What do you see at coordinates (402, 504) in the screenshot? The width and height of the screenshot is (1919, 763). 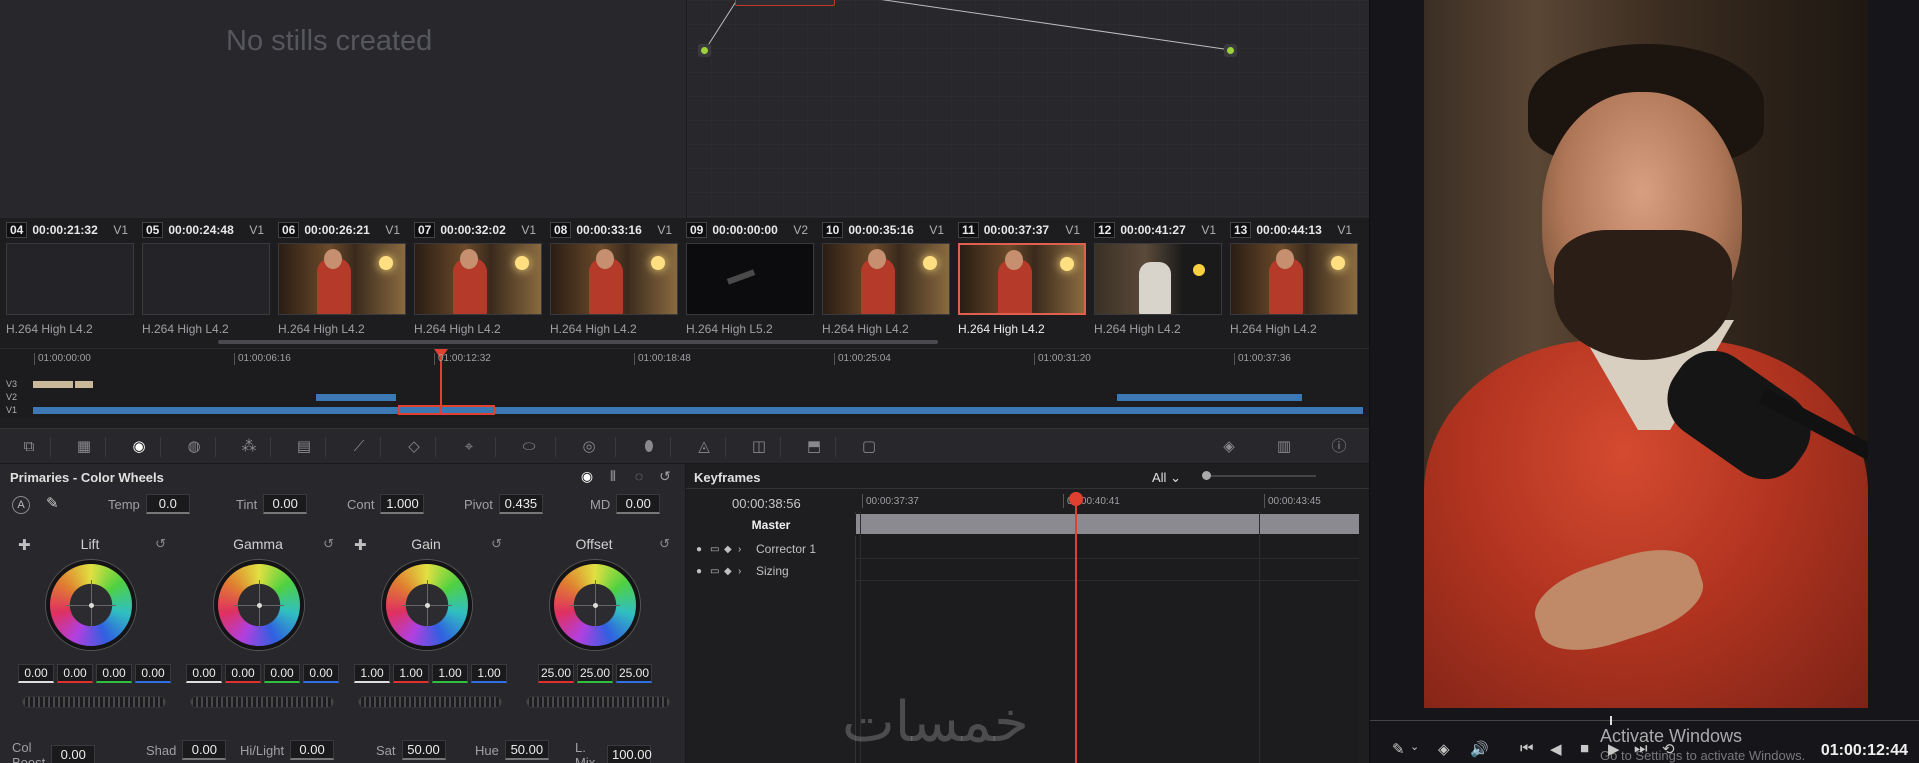 I see `contrast-field: 1.000` at bounding box center [402, 504].